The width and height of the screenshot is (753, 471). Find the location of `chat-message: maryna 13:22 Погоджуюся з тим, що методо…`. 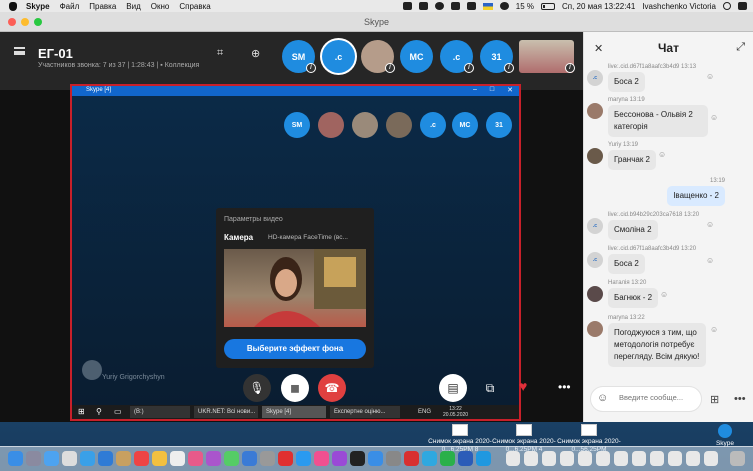

chat-message: maryna 13:22 Погоджуюся з тим, що методо… is located at coordinates (652, 341).